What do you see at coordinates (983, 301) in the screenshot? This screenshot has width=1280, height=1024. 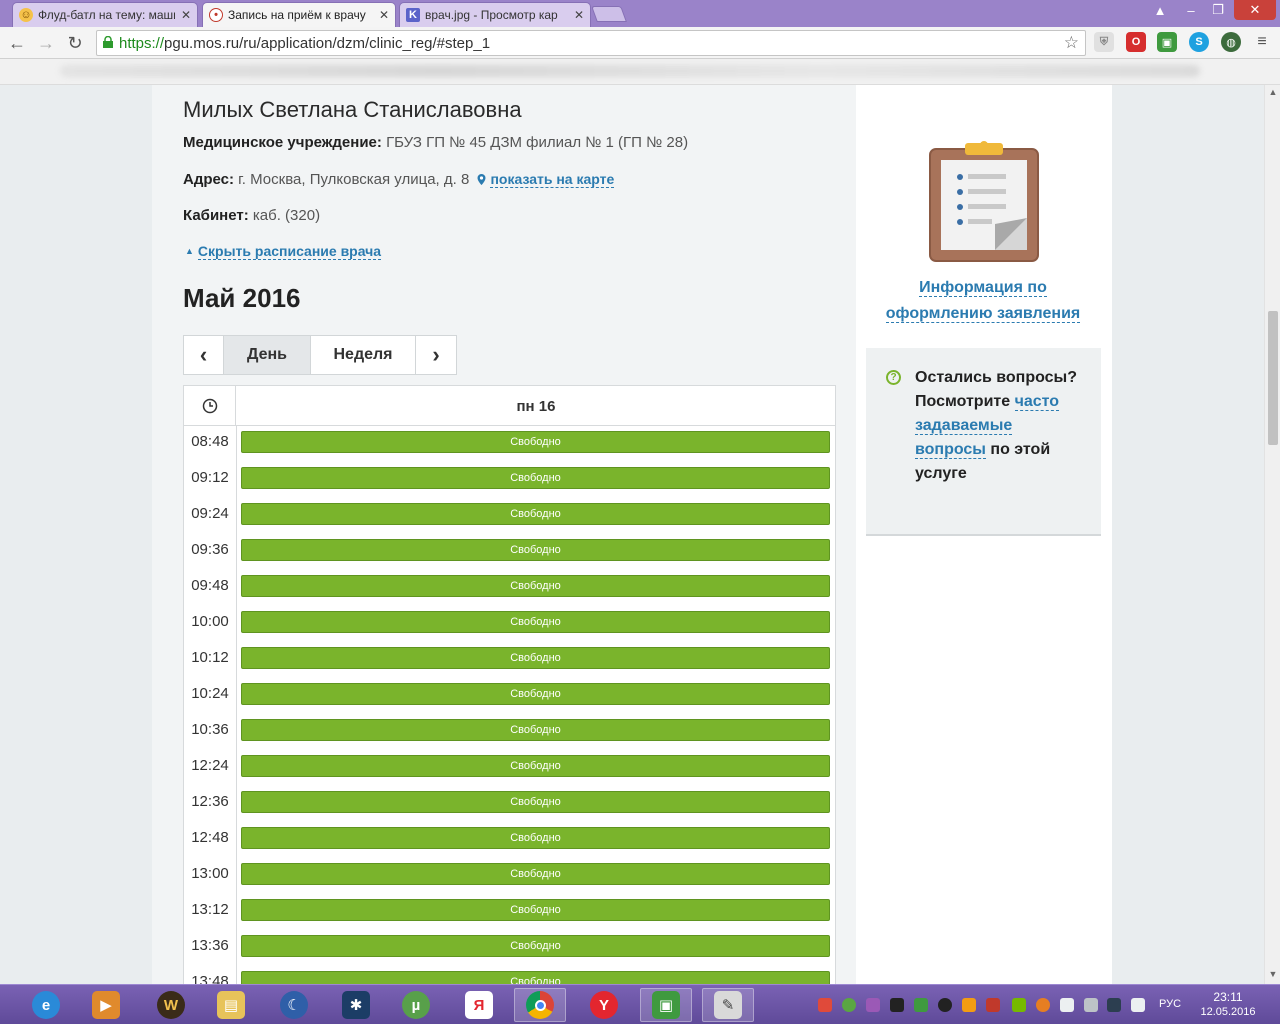 I see `application-info-link: Информация по оформлению заявления` at bounding box center [983, 301].